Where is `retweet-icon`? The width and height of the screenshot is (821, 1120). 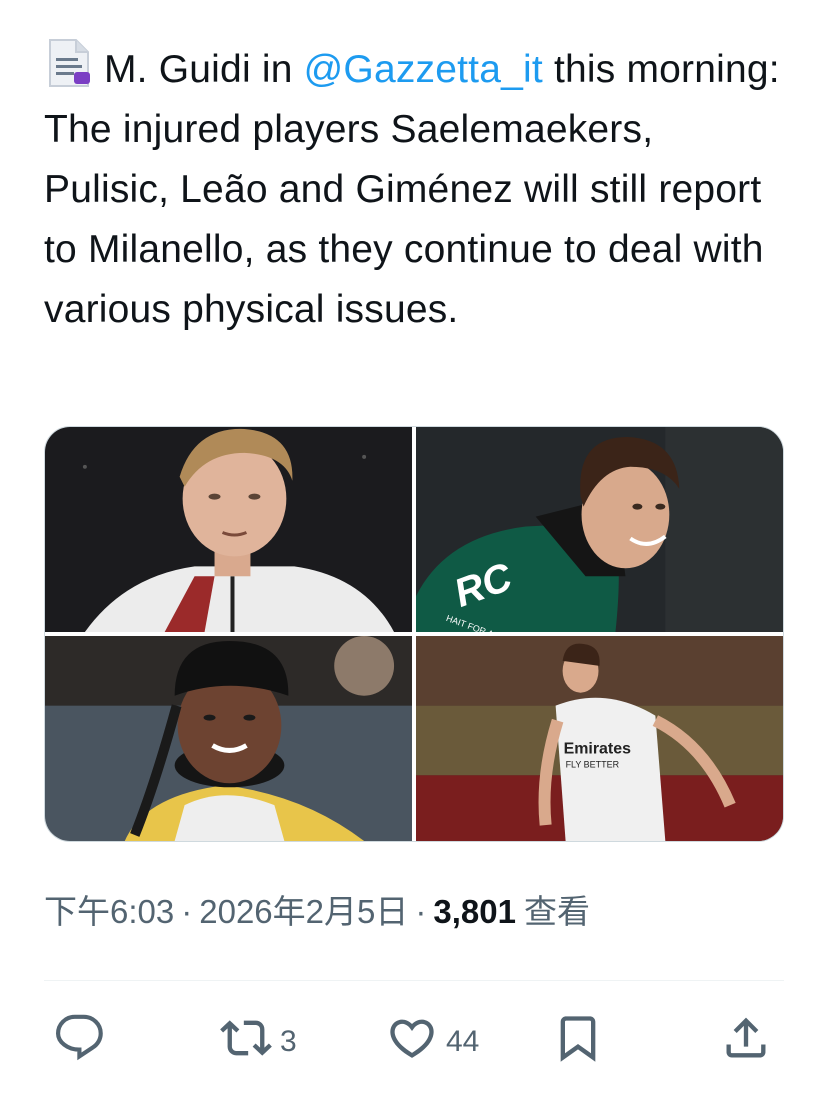
retweet-icon is located at coordinates (246, 1042).